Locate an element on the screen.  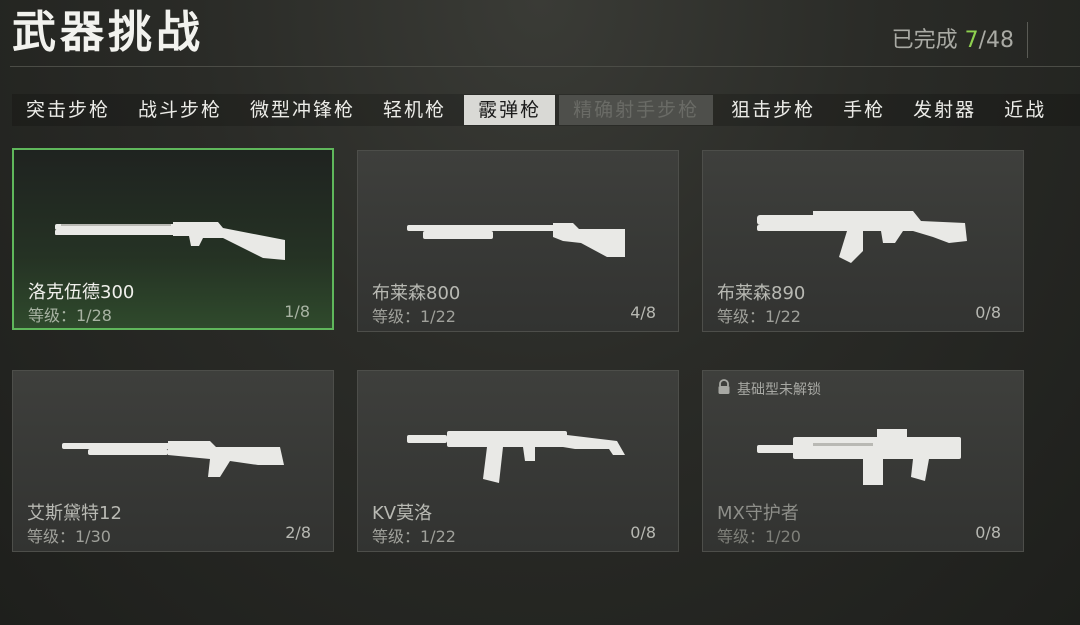
weapon-level: 等级：1/20 is located at coordinates (759, 536).